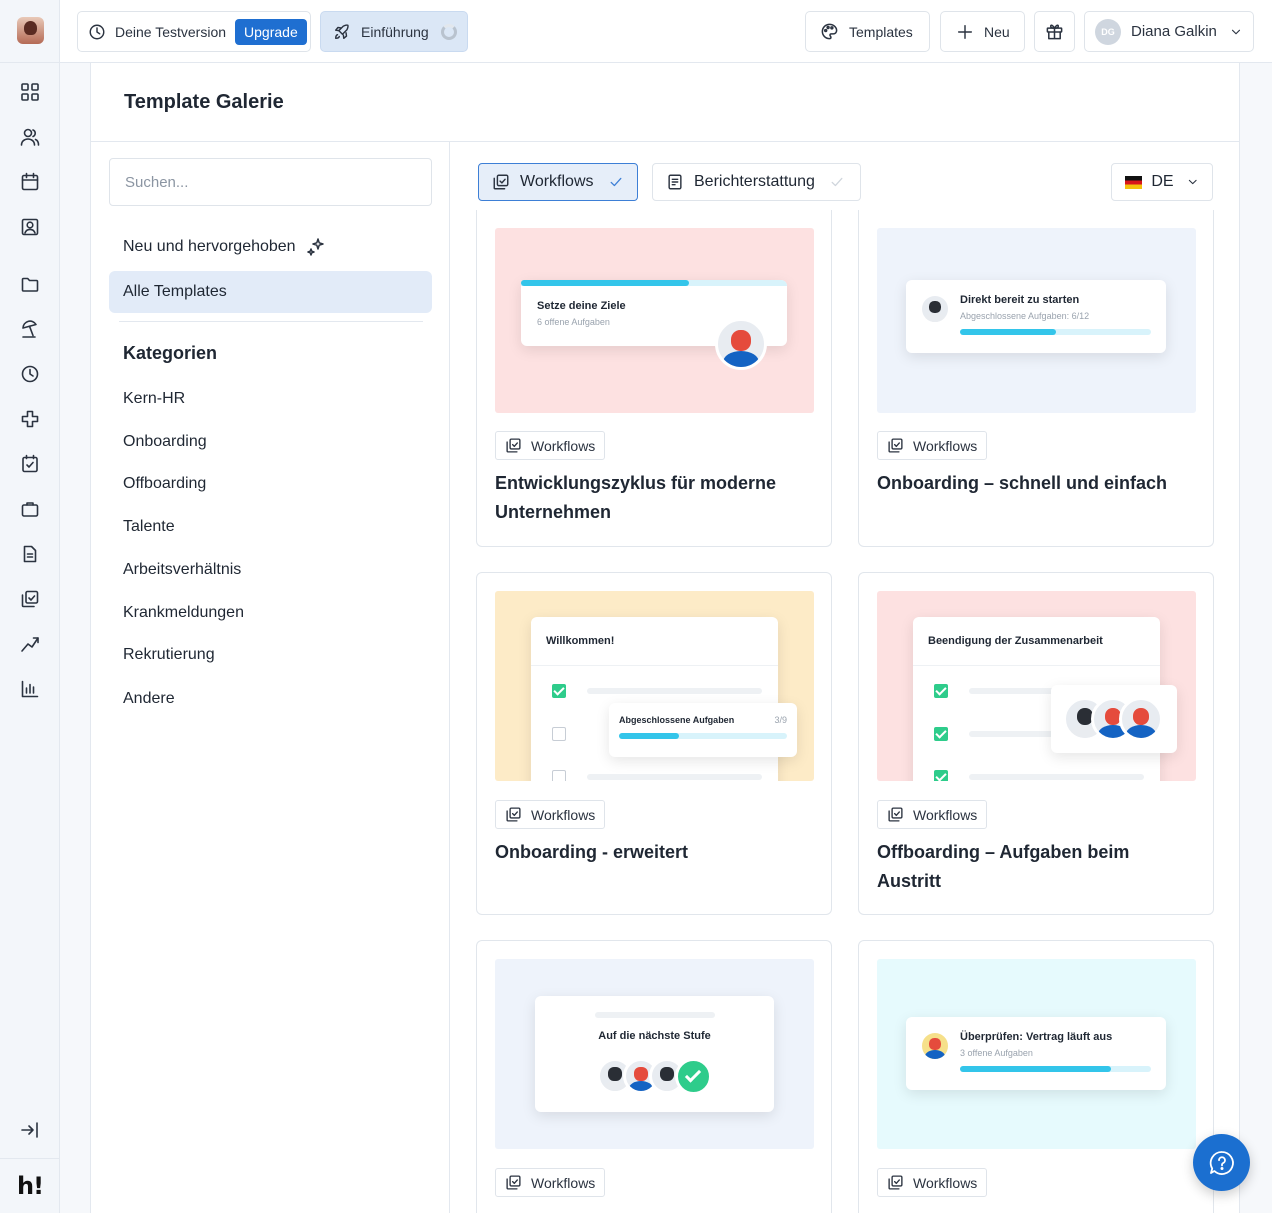 The width and height of the screenshot is (1272, 1213). Describe the element at coordinates (558, 182) in the screenshot. I see `filter-workflows: Workflows` at that location.